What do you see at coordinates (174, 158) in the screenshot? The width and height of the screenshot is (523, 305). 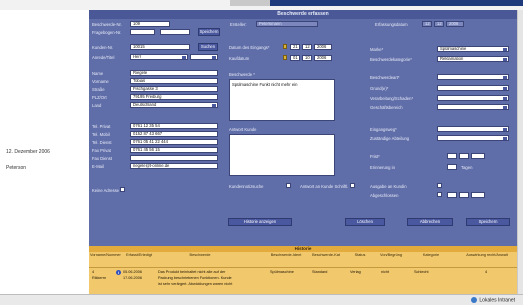 I see `fax-work-field` at bounding box center [174, 158].